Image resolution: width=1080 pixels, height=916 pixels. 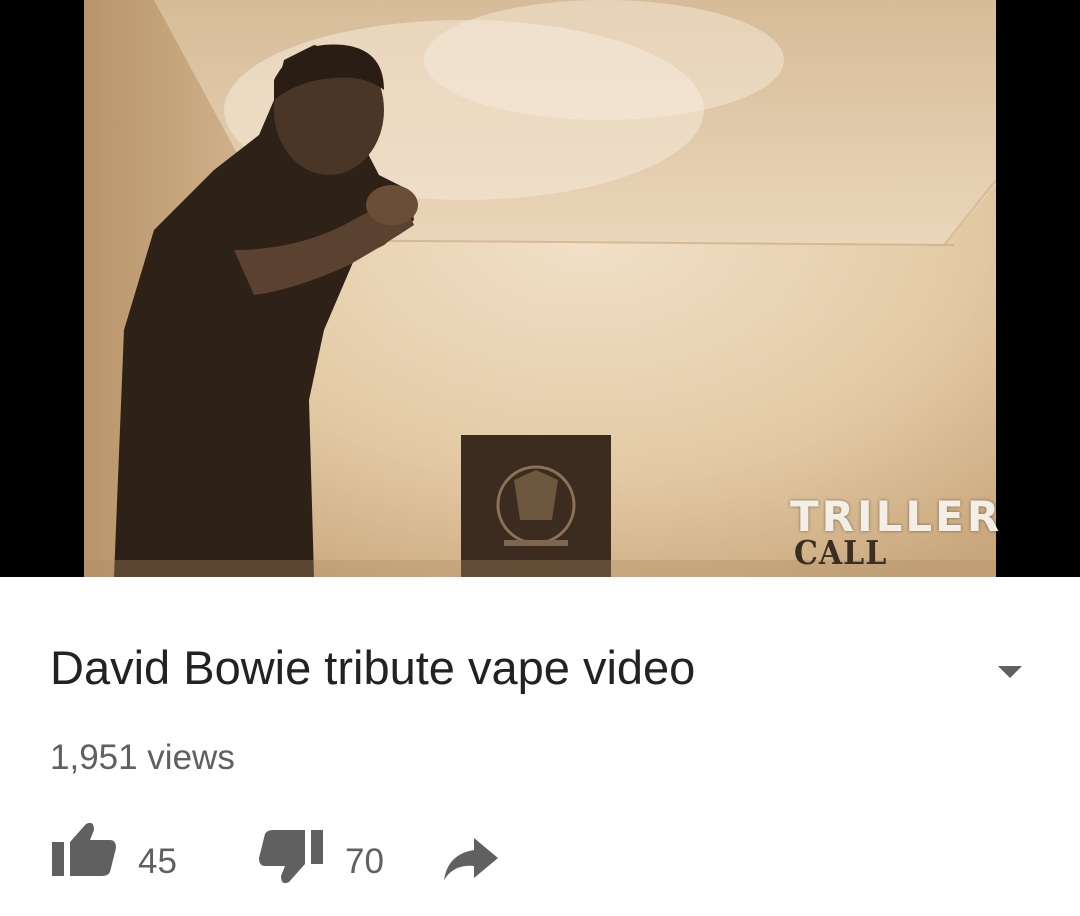 I want to click on expand-description-button, so click(x=1010, y=671).